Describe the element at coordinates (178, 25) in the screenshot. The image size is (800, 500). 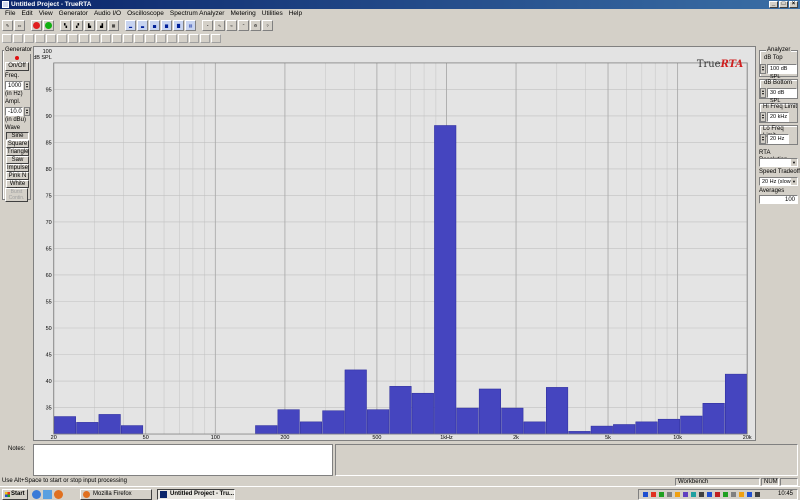
I see `rta-1-24-icon: ▇` at that location.